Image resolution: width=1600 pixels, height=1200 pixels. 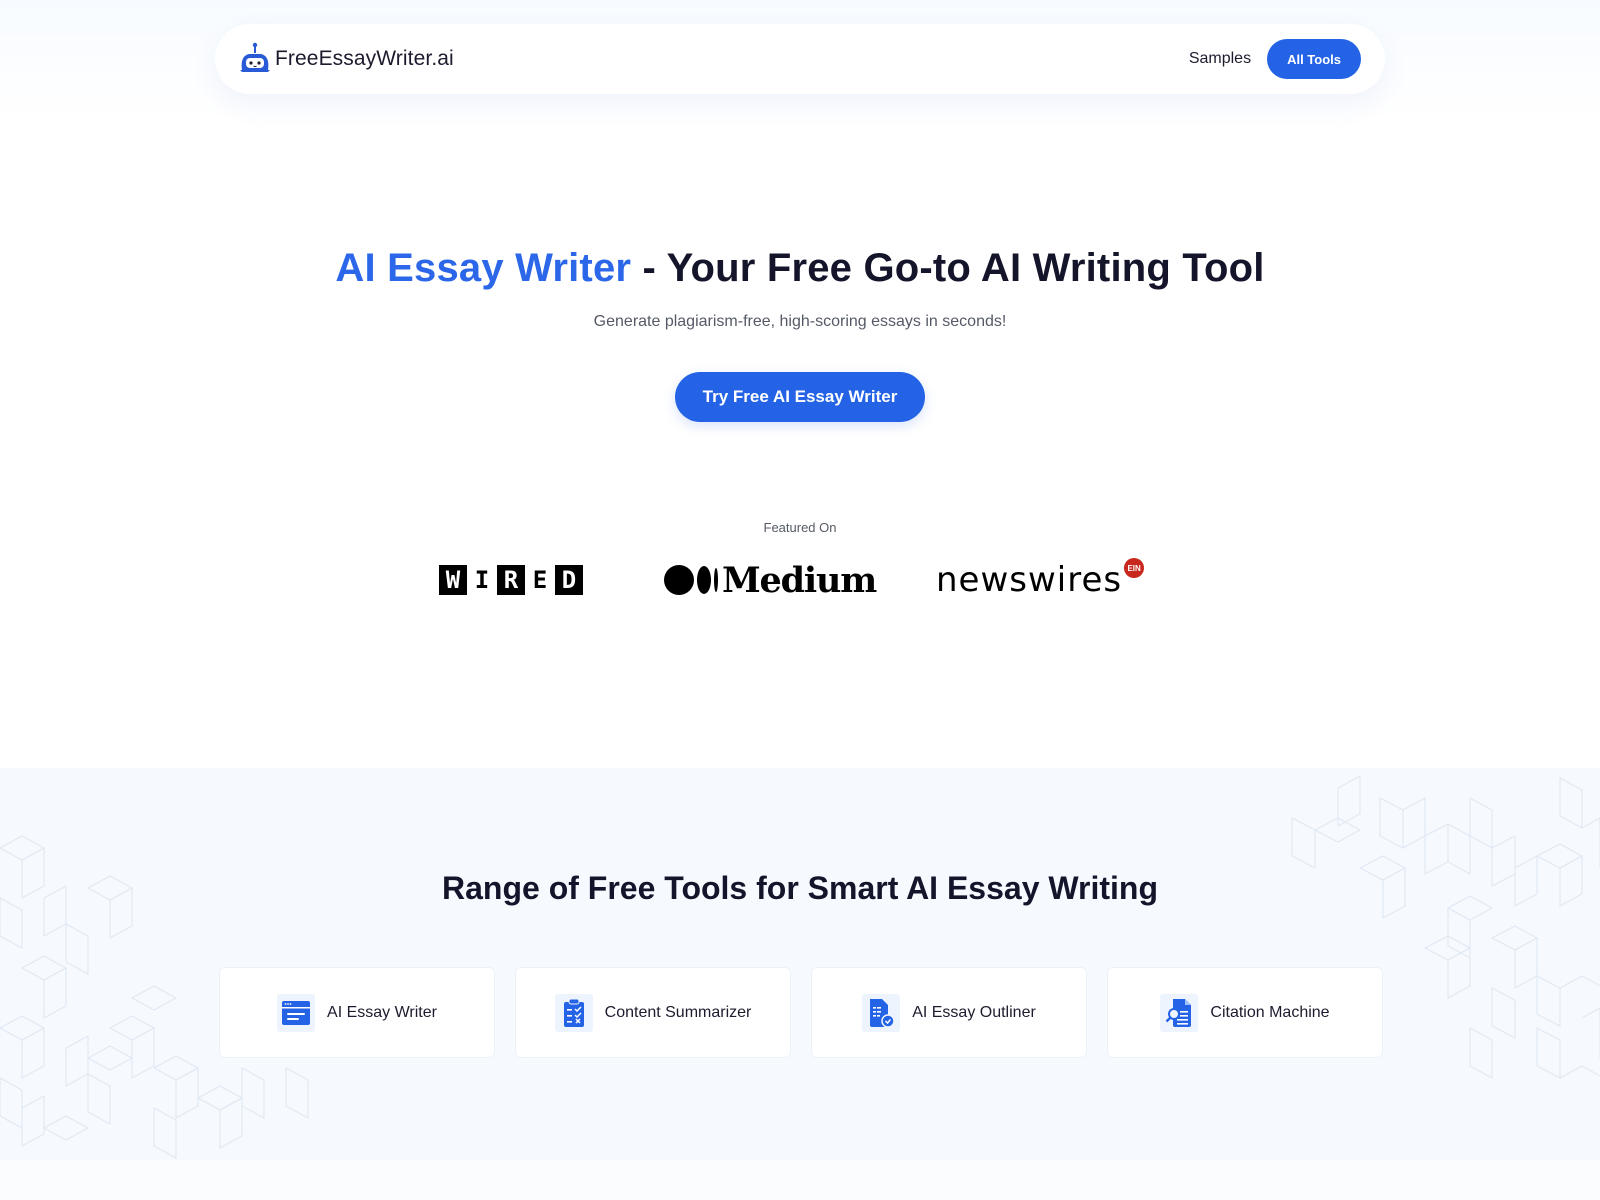 What do you see at coordinates (948, 268) in the screenshot?
I see `hero-title-rest: - Your Free Go-to AI Writing Tool` at bounding box center [948, 268].